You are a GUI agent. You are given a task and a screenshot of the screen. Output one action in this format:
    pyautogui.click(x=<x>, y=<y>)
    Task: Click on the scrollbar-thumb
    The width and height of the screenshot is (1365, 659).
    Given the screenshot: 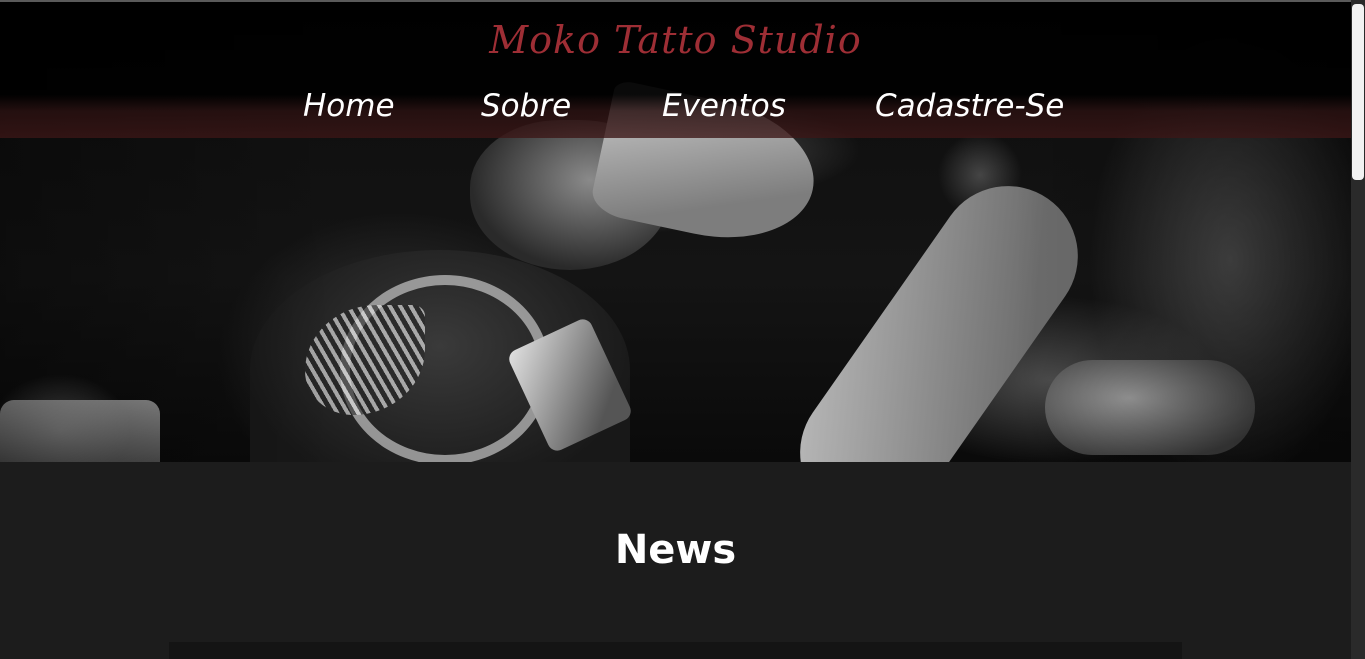 What is the action you would take?
    pyautogui.click(x=1358, y=92)
    